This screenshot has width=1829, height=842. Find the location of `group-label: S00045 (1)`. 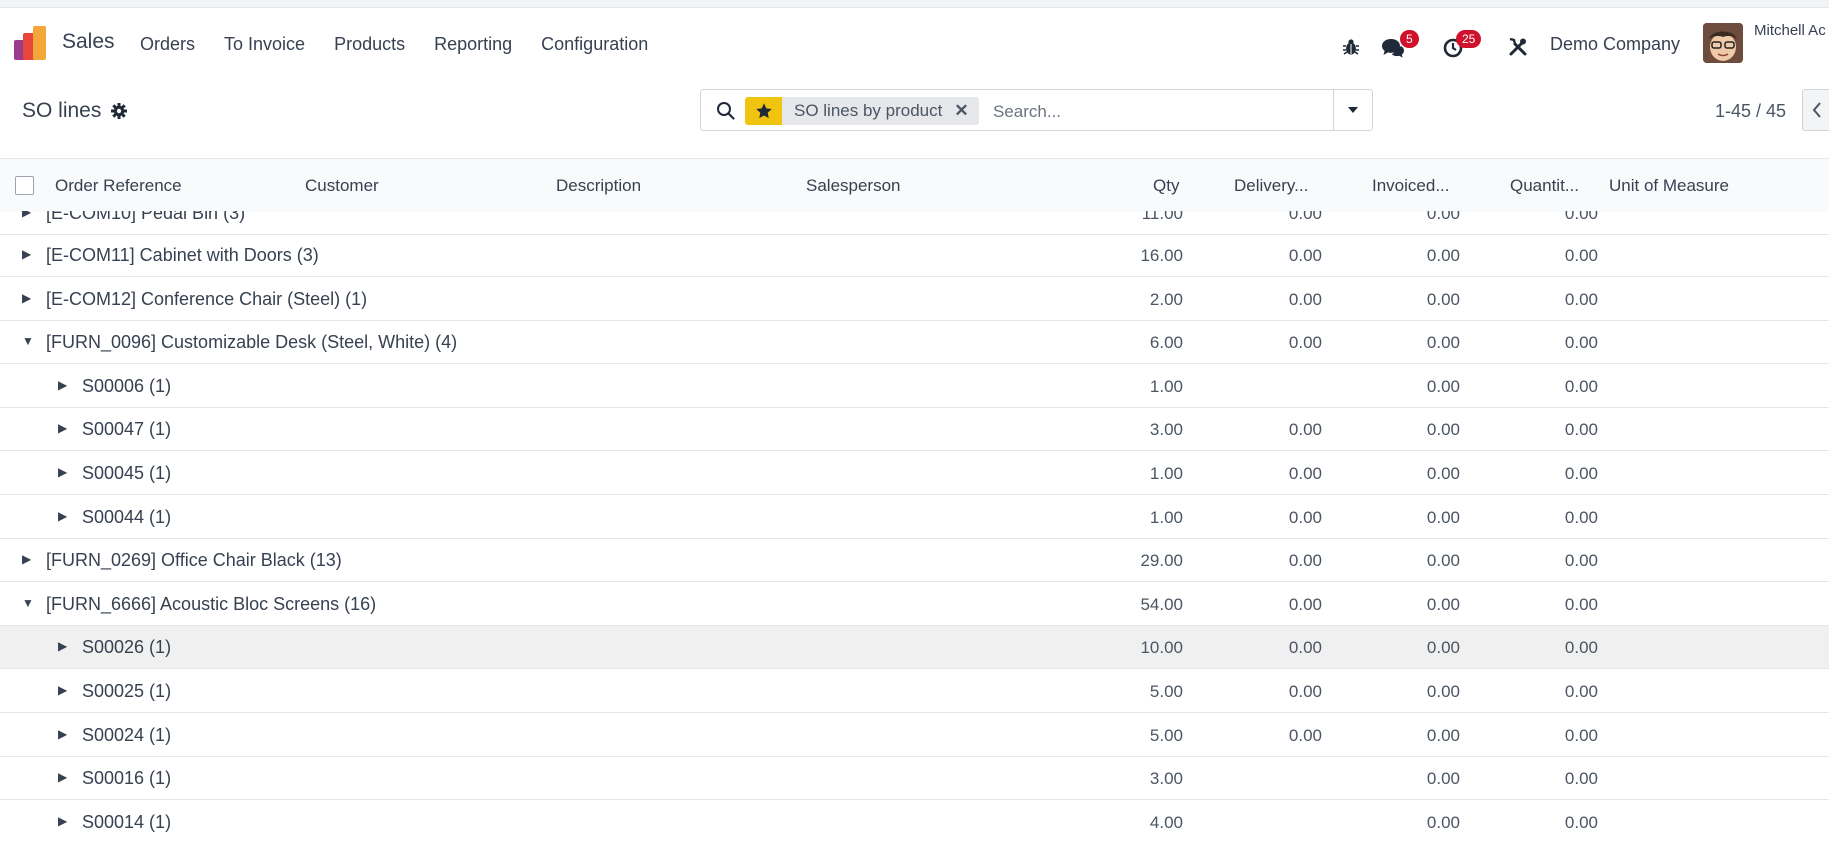

group-label: S00045 (1) is located at coordinates (127, 473).